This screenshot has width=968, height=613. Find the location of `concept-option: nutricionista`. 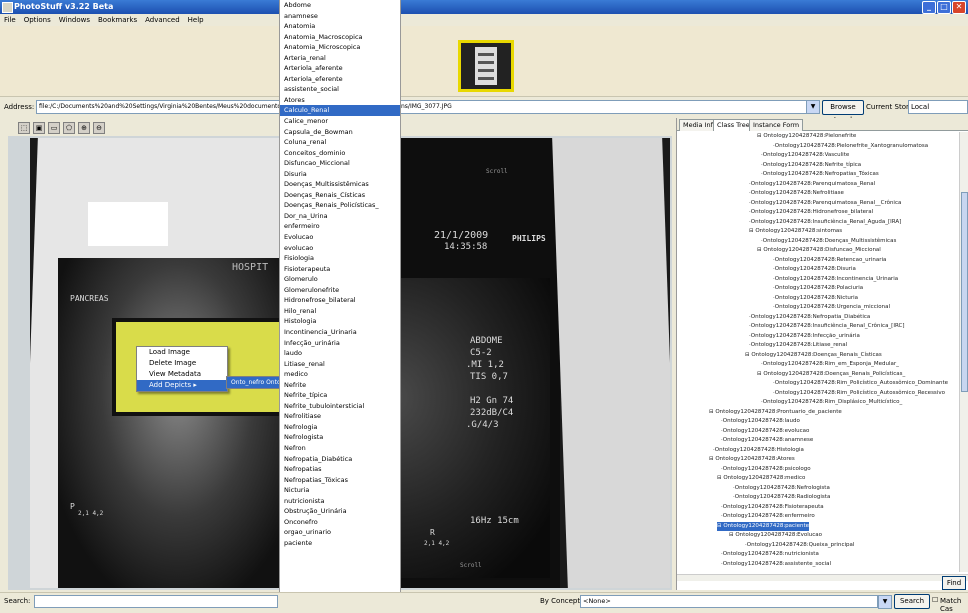

concept-option: nutricionista is located at coordinates (340, 501).